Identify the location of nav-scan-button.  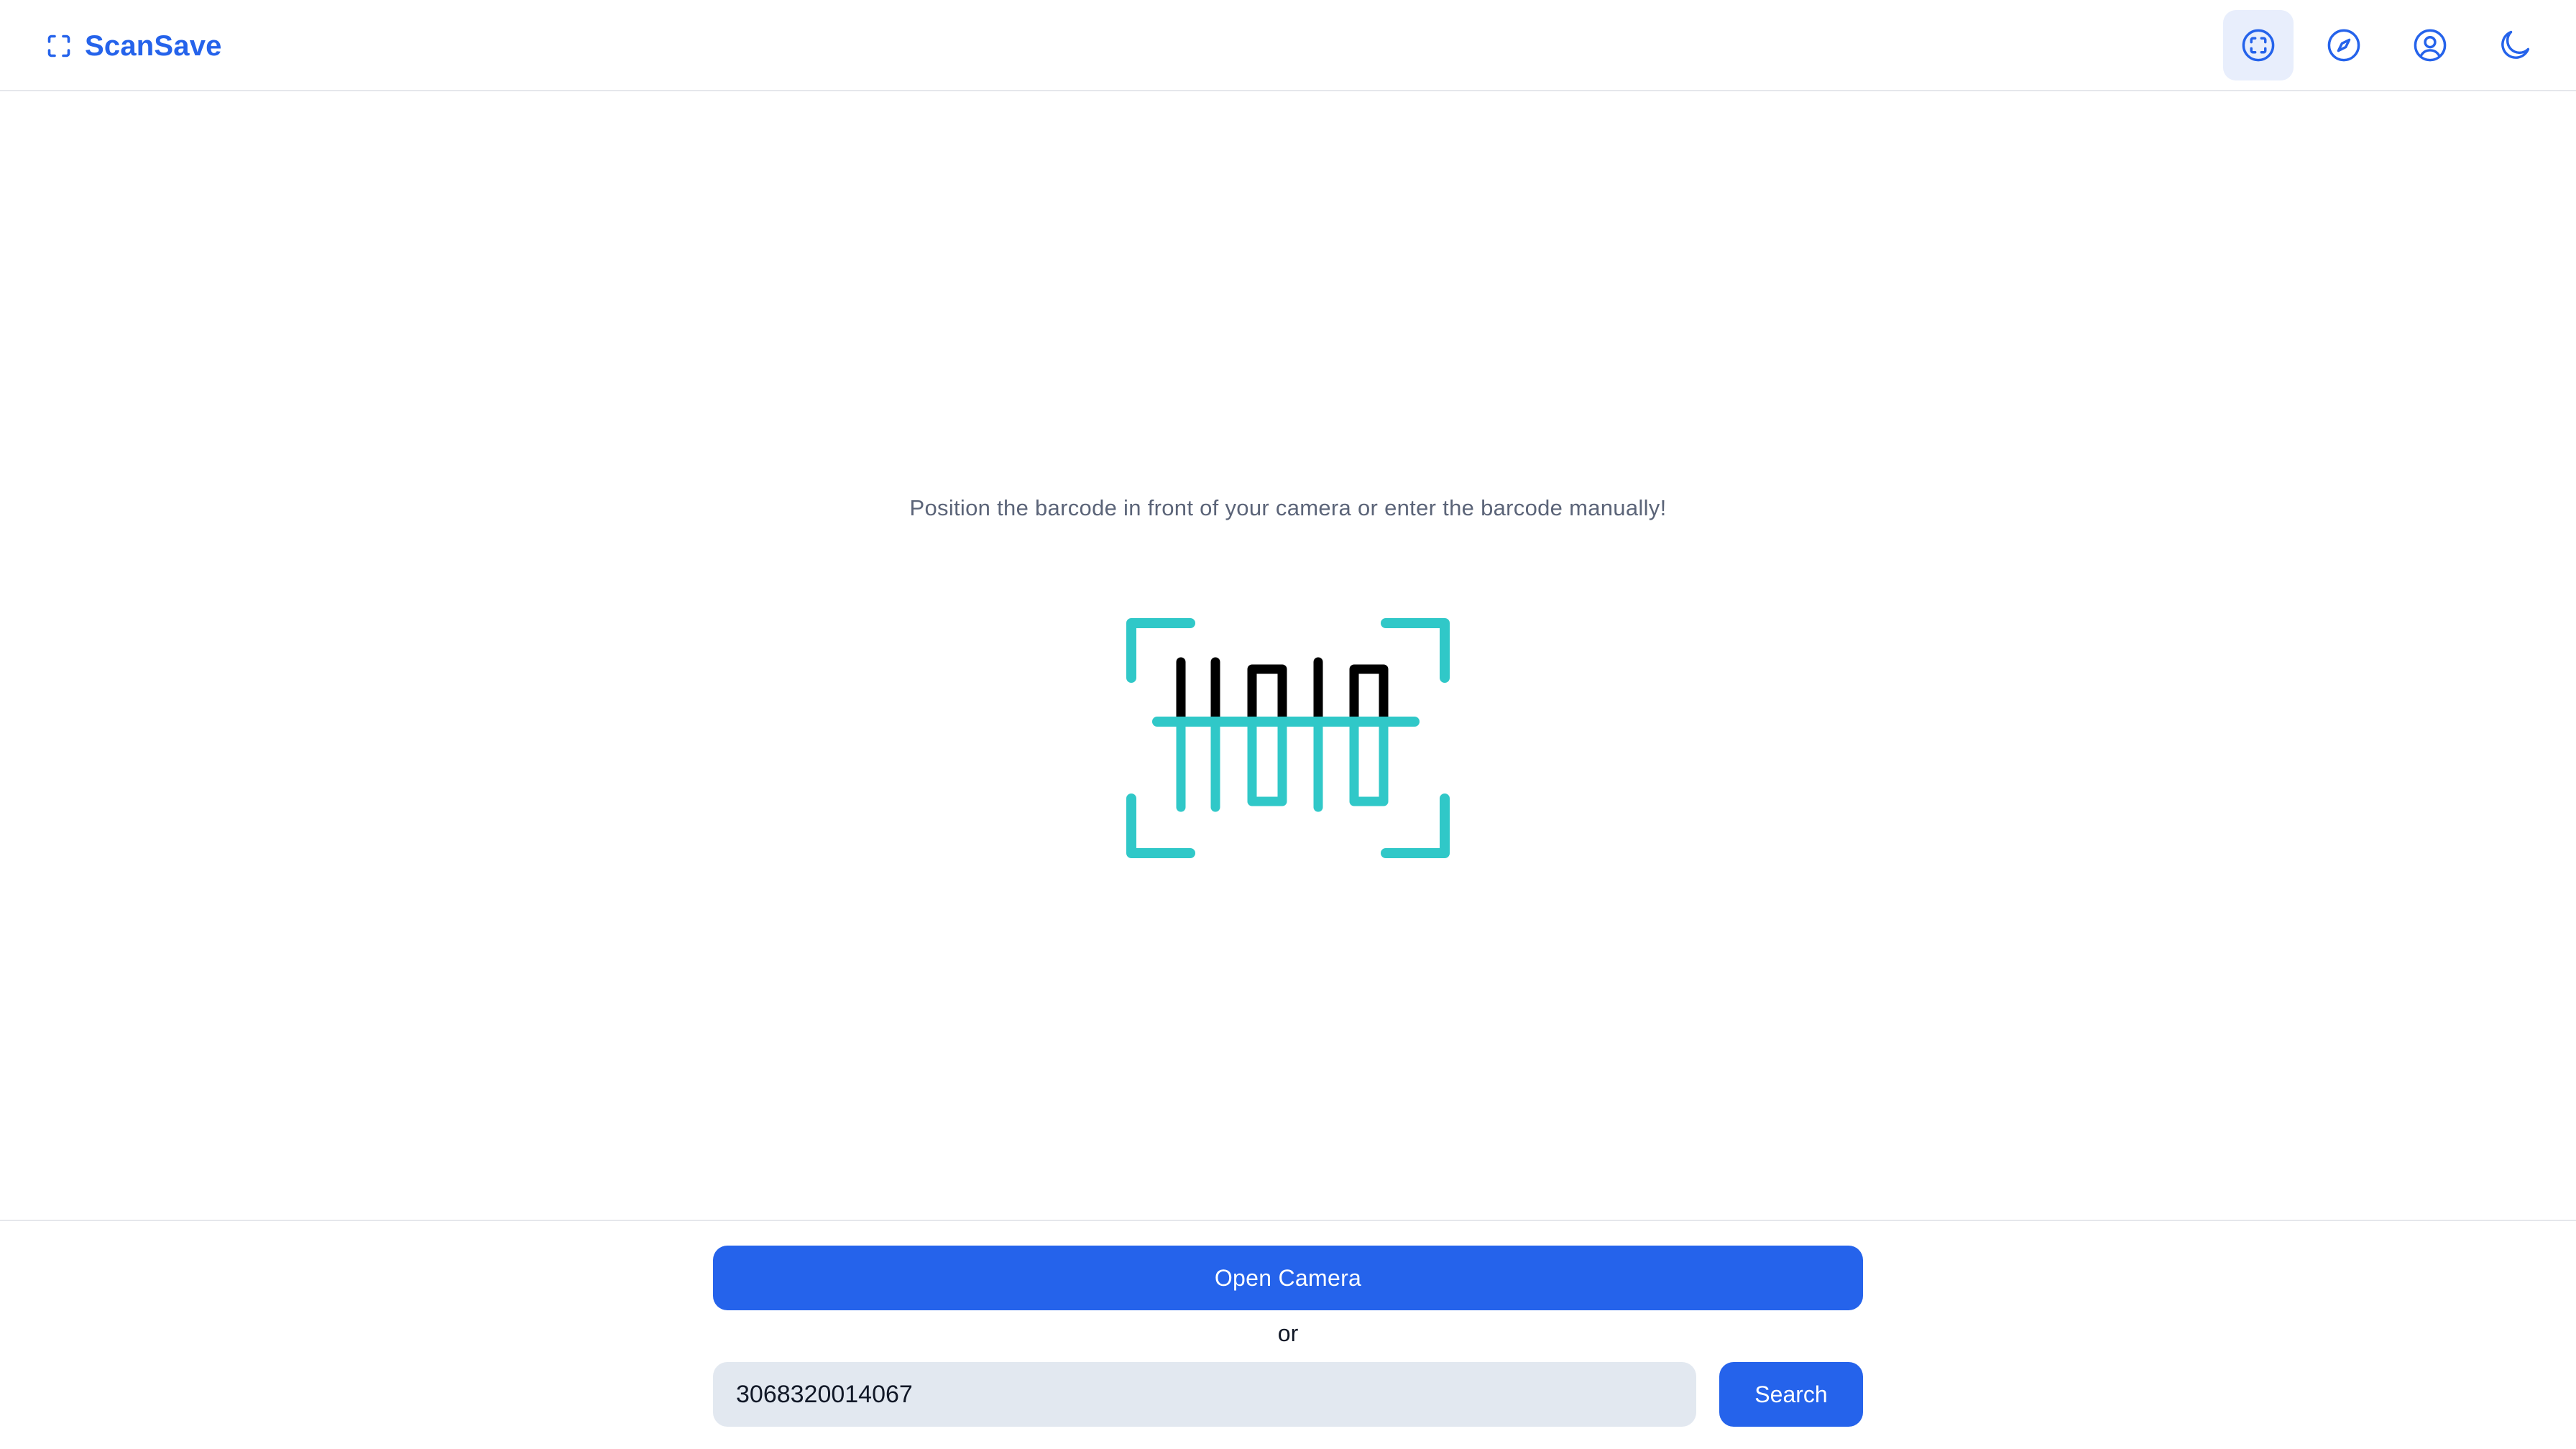
(2258, 45).